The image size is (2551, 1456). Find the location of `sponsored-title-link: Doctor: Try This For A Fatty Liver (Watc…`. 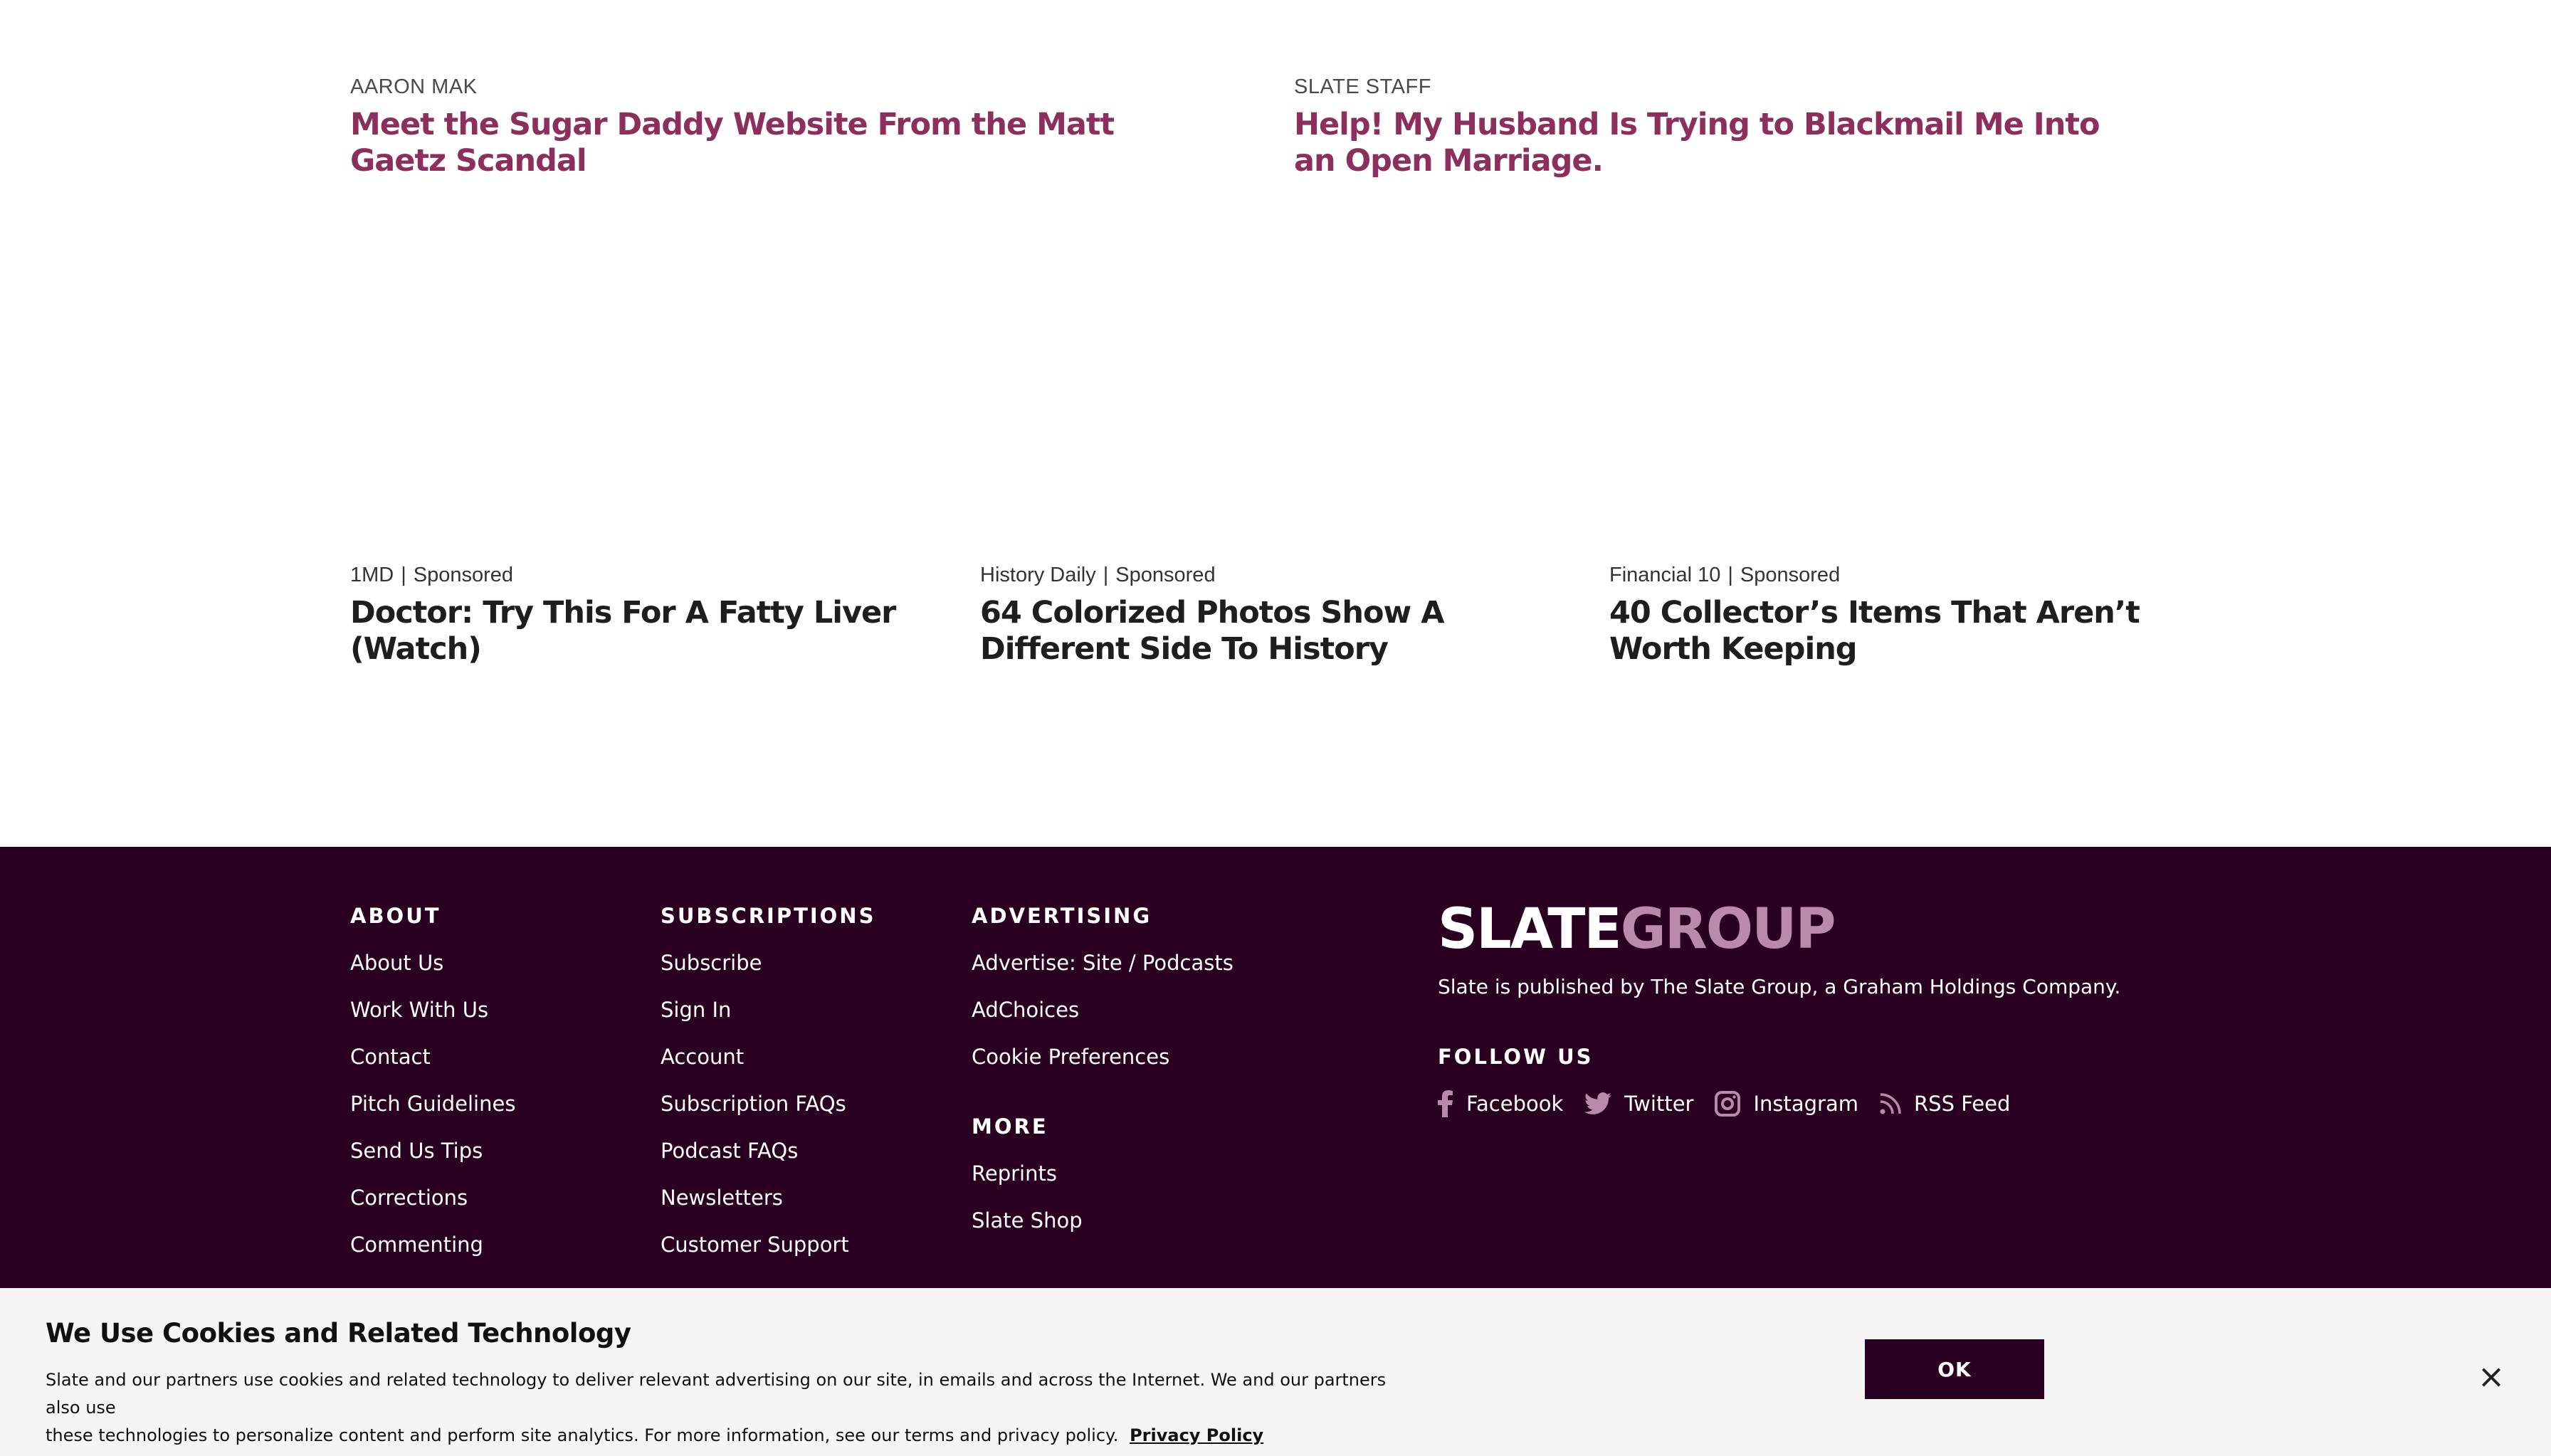

sponsored-title-link: Doctor: Try This For A Fatty Liver (Watc… is located at coordinates (656, 631).